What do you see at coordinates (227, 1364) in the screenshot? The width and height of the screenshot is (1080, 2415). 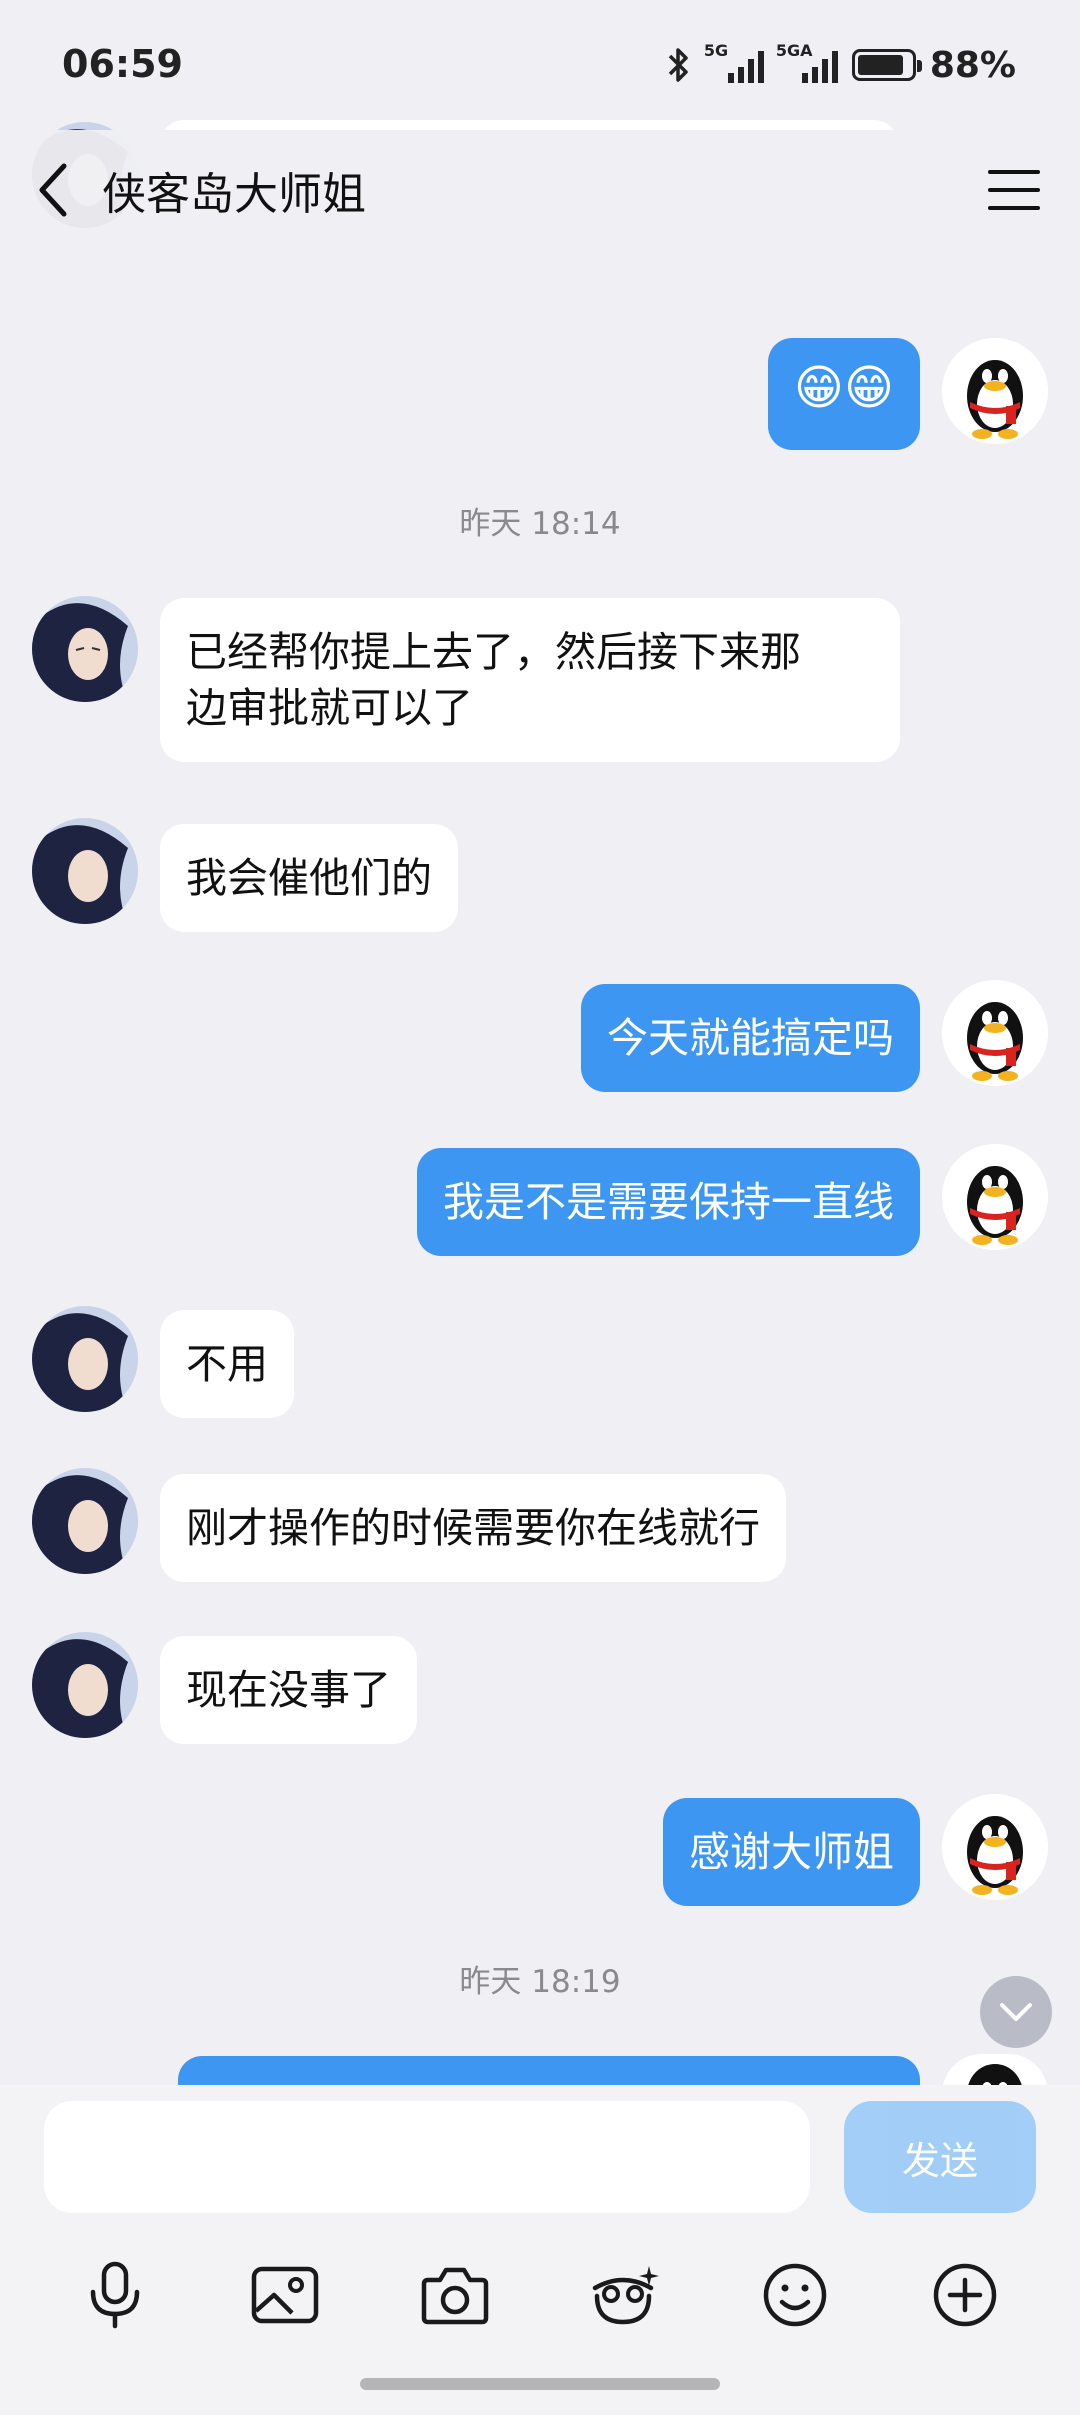 I see `message-bubble-incoming: 不用` at bounding box center [227, 1364].